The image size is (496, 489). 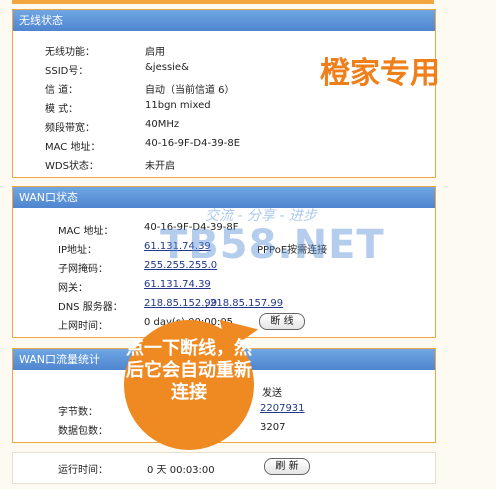 I want to click on dns2-value: 218.85.157.99, so click(x=247, y=303).